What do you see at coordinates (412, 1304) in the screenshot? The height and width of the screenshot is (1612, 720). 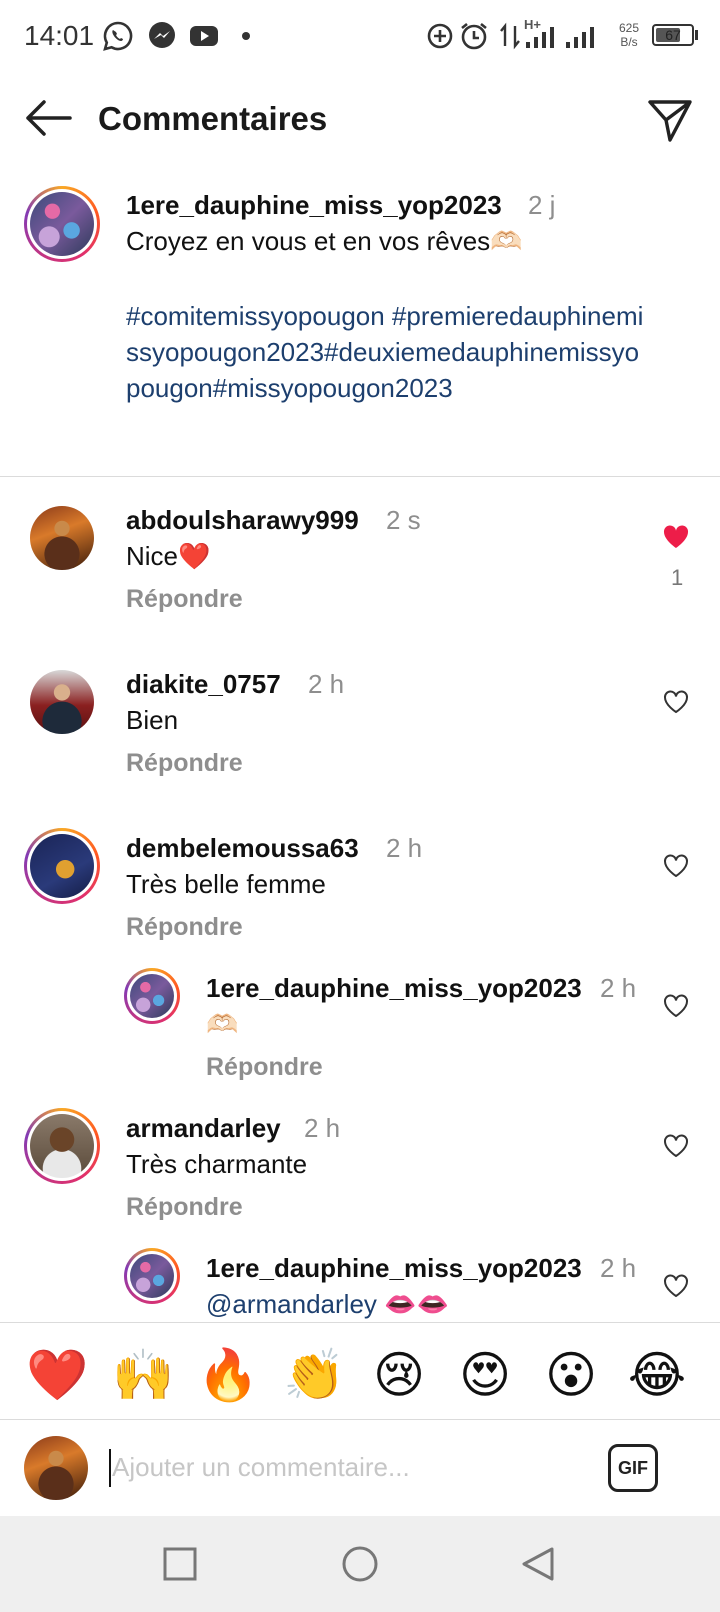 I see `comment-text-rest: 👄👄` at bounding box center [412, 1304].